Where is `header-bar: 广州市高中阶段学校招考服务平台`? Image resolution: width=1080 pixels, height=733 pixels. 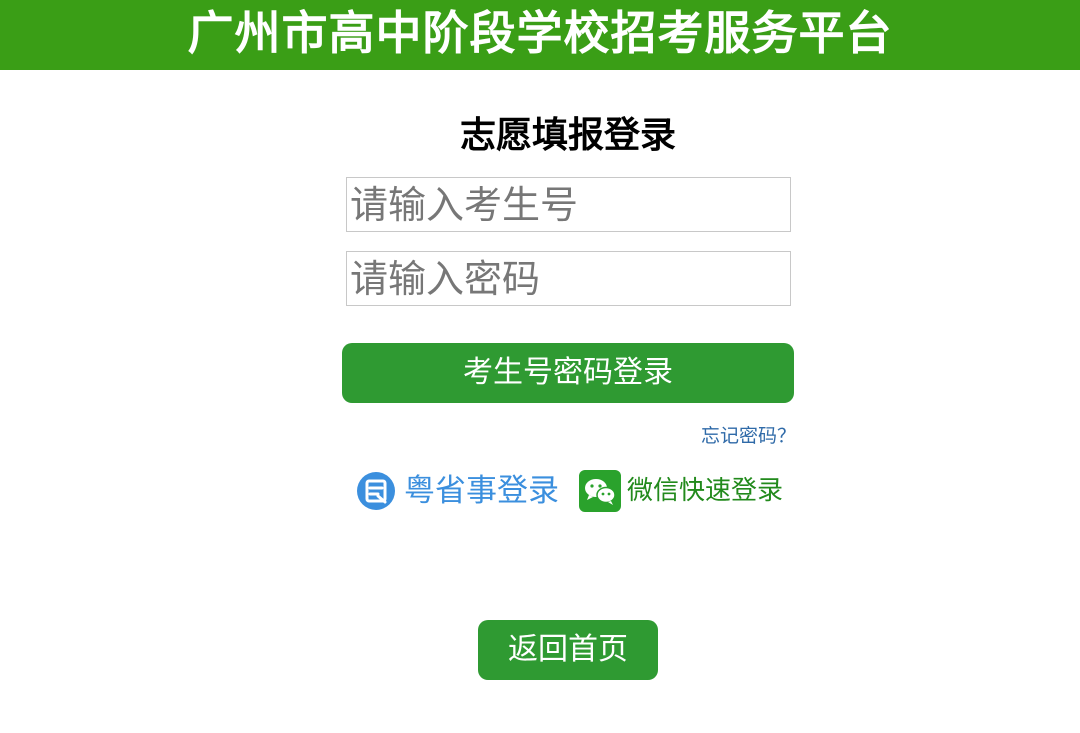 header-bar: 广州市高中阶段学校招考服务平台 is located at coordinates (540, 35).